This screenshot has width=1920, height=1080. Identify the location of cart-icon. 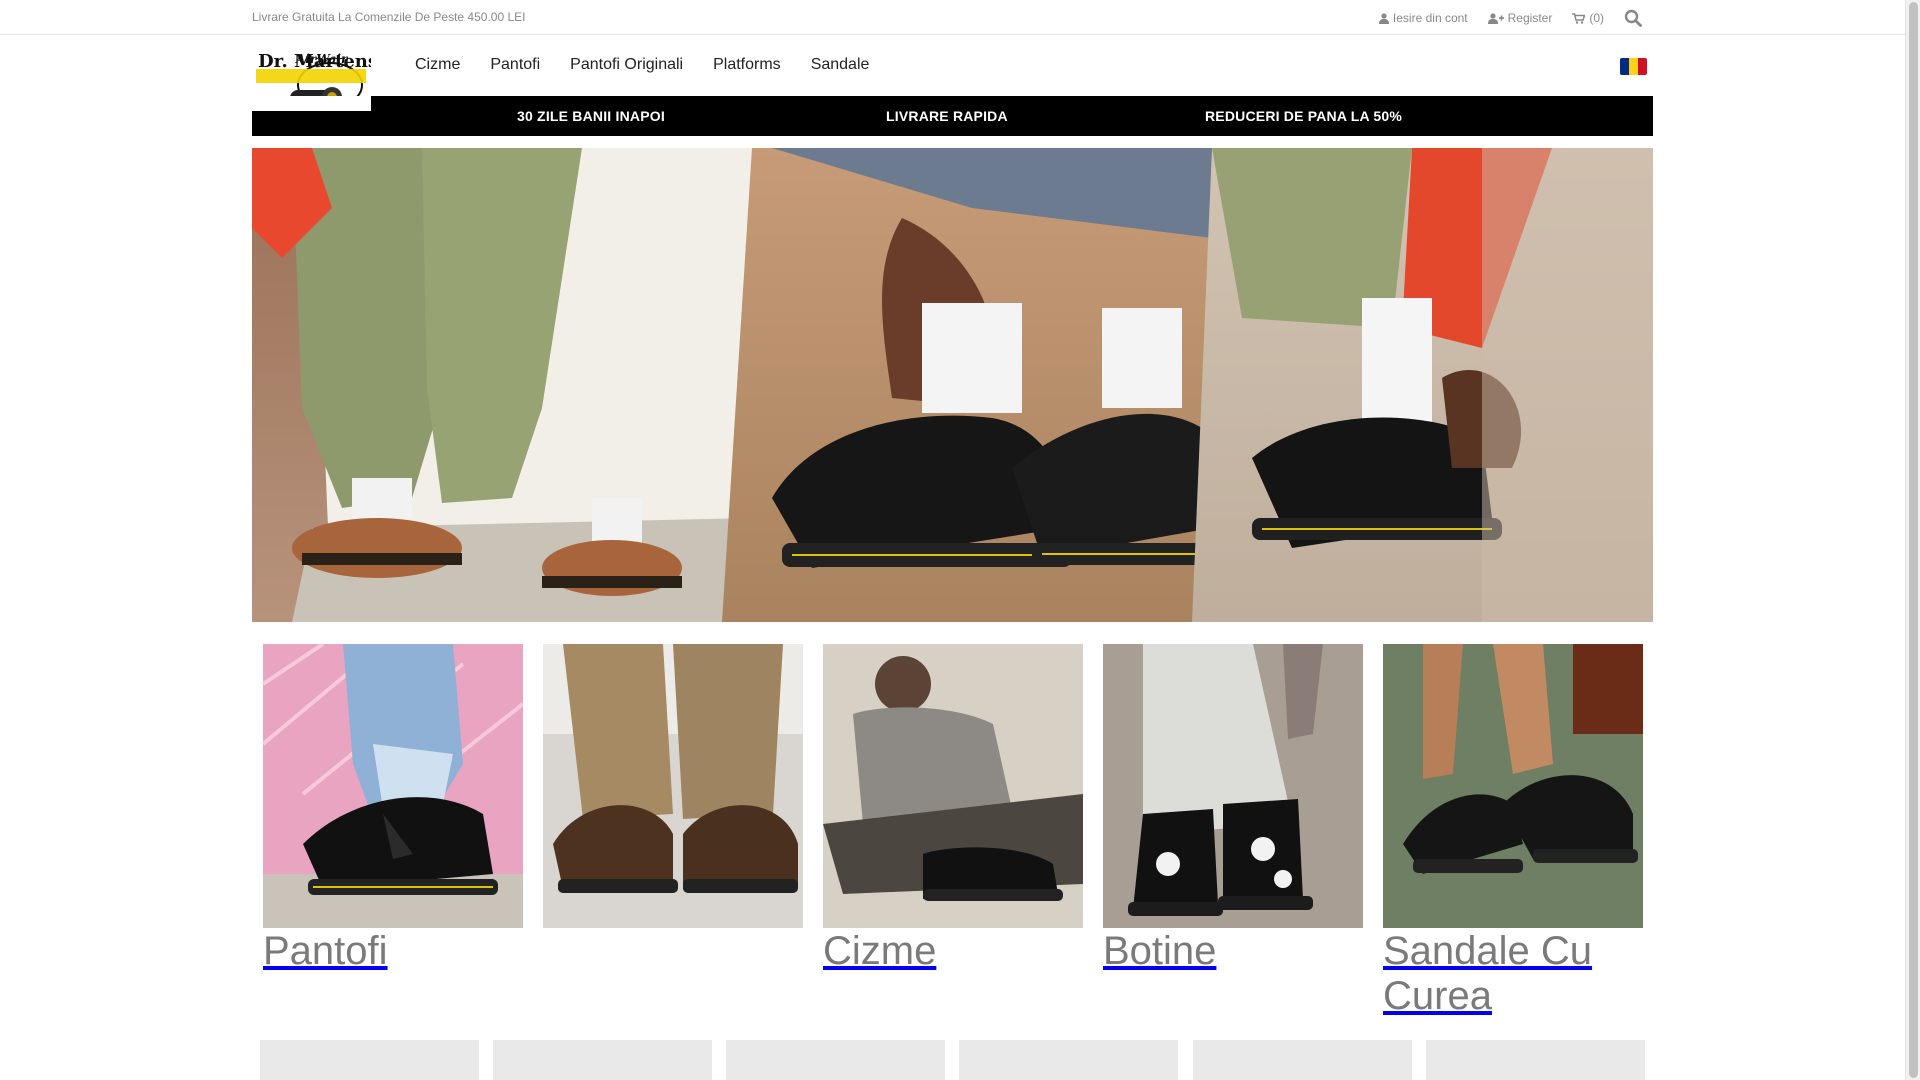
(1579, 18).